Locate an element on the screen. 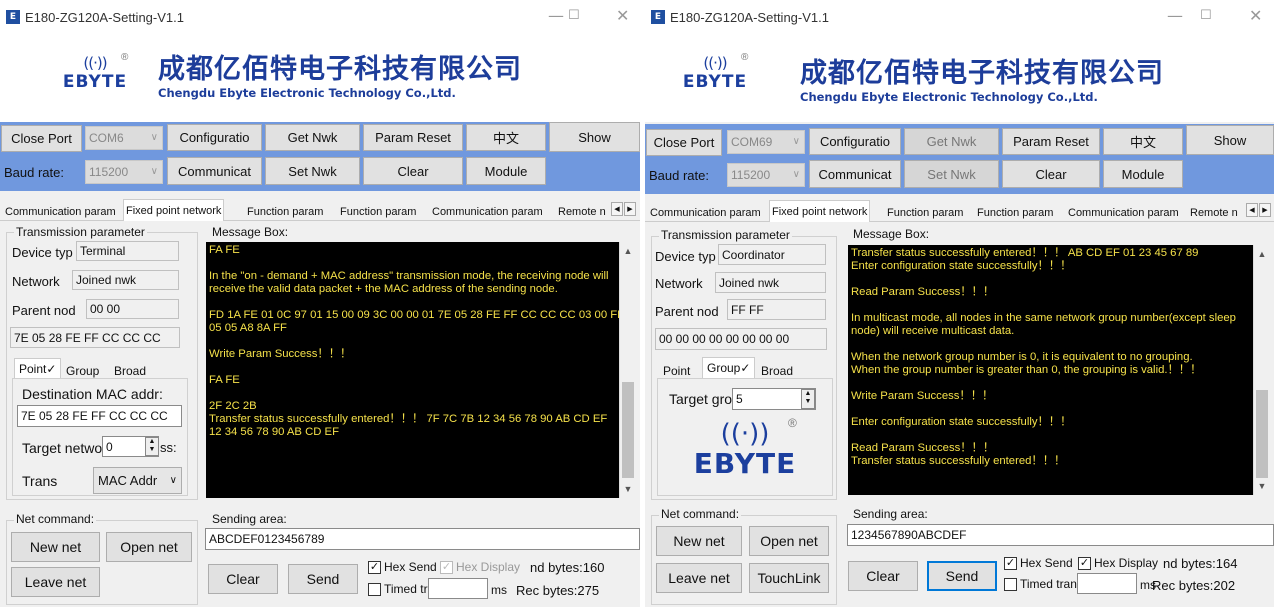  net-command-label: Net command: is located at coordinates (55, 519).